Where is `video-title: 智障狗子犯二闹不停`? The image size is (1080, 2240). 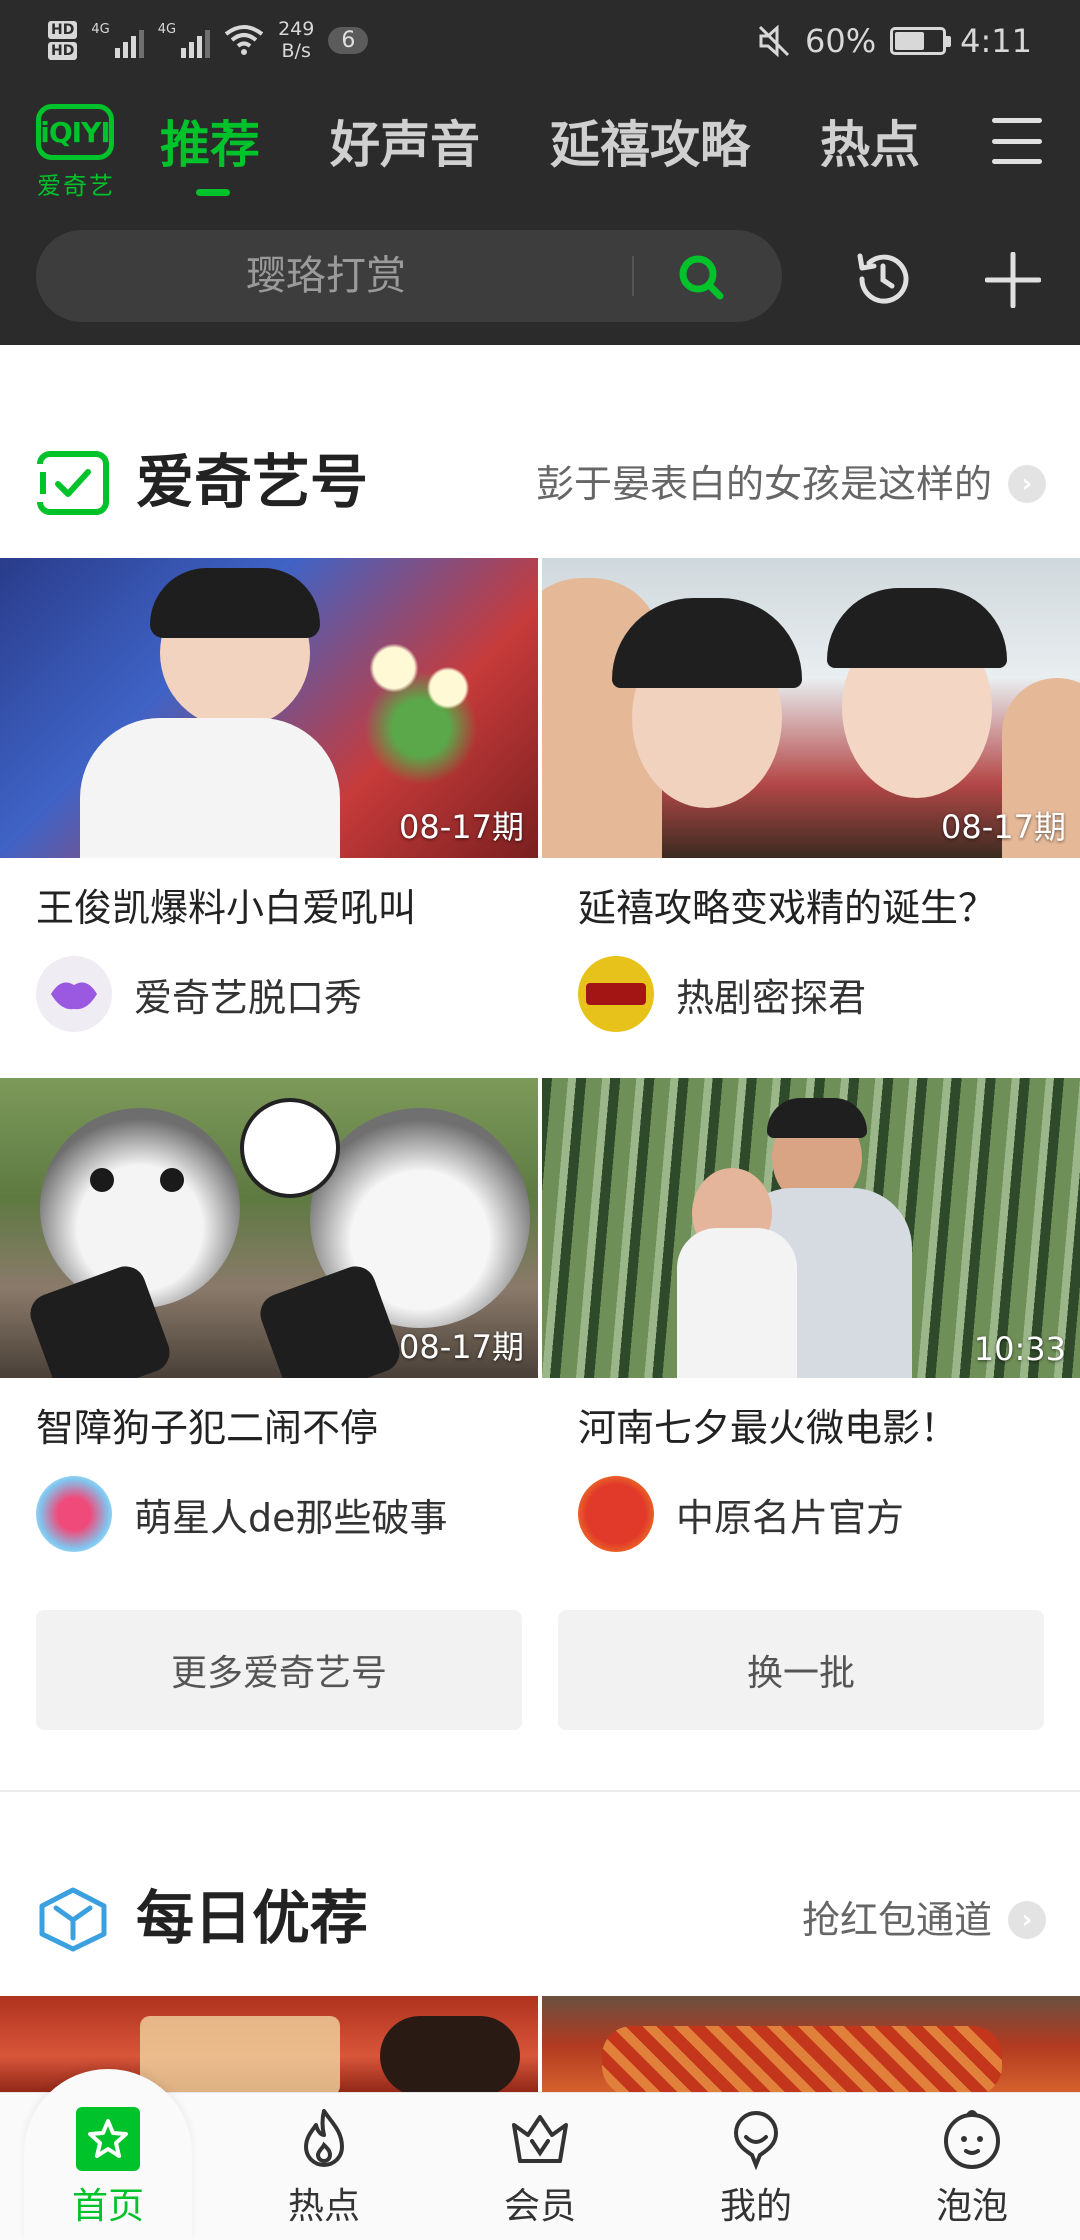 video-title: 智障狗子犯二闹不停 is located at coordinates (269, 1428).